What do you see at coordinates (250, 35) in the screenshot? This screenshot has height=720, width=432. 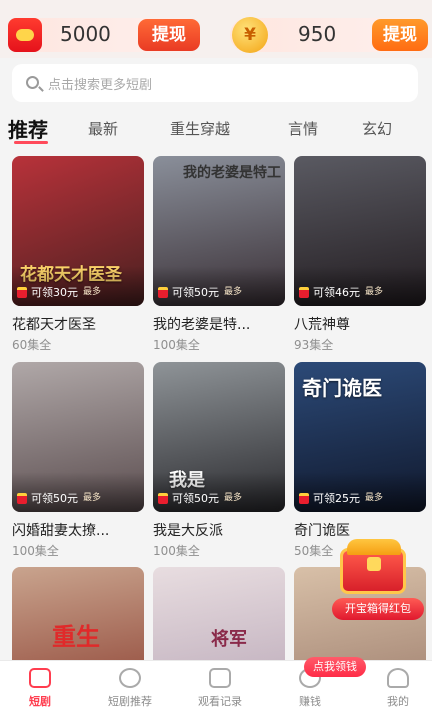 I see `yen-coin-icon: ¥` at bounding box center [250, 35].